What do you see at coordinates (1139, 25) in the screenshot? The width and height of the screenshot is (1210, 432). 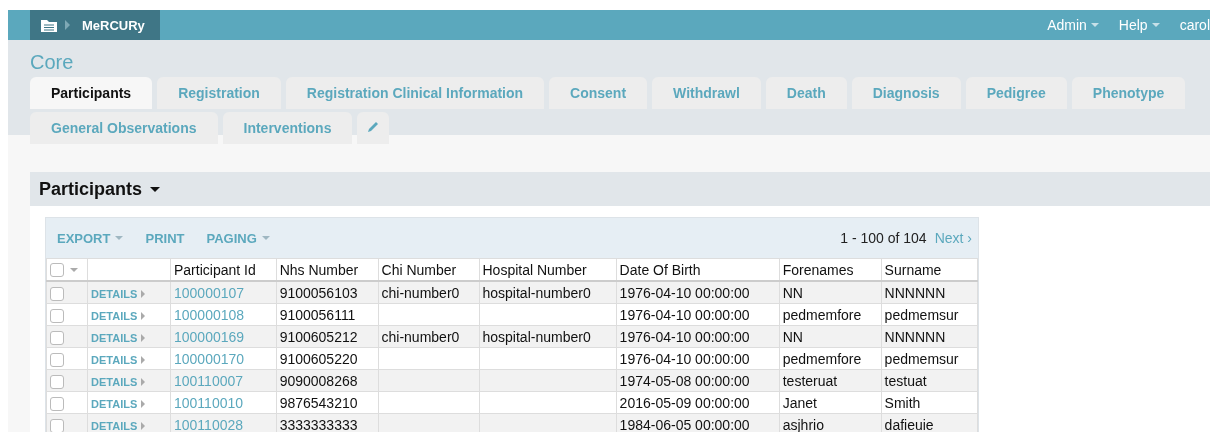 I see `nav-menu: Help` at bounding box center [1139, 25].